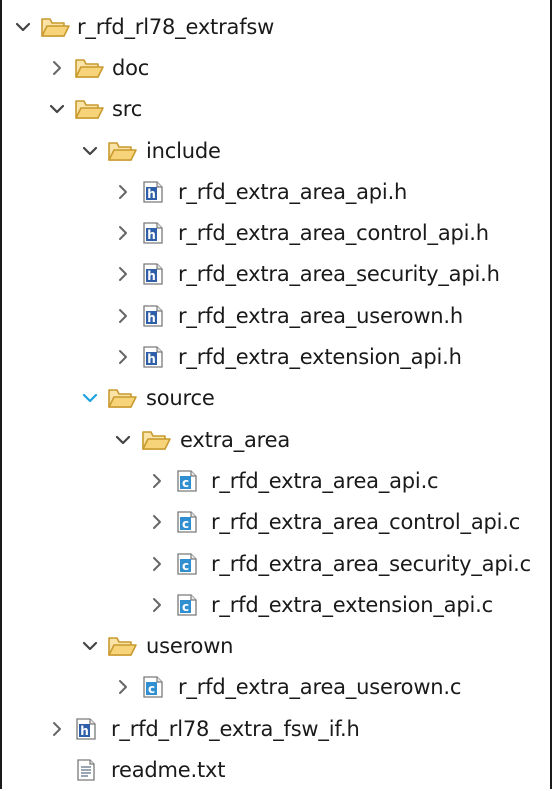  Describe the element at coordinates (235, 439) in the screenshot. I see `tree-node-label: extra_area` at that location.